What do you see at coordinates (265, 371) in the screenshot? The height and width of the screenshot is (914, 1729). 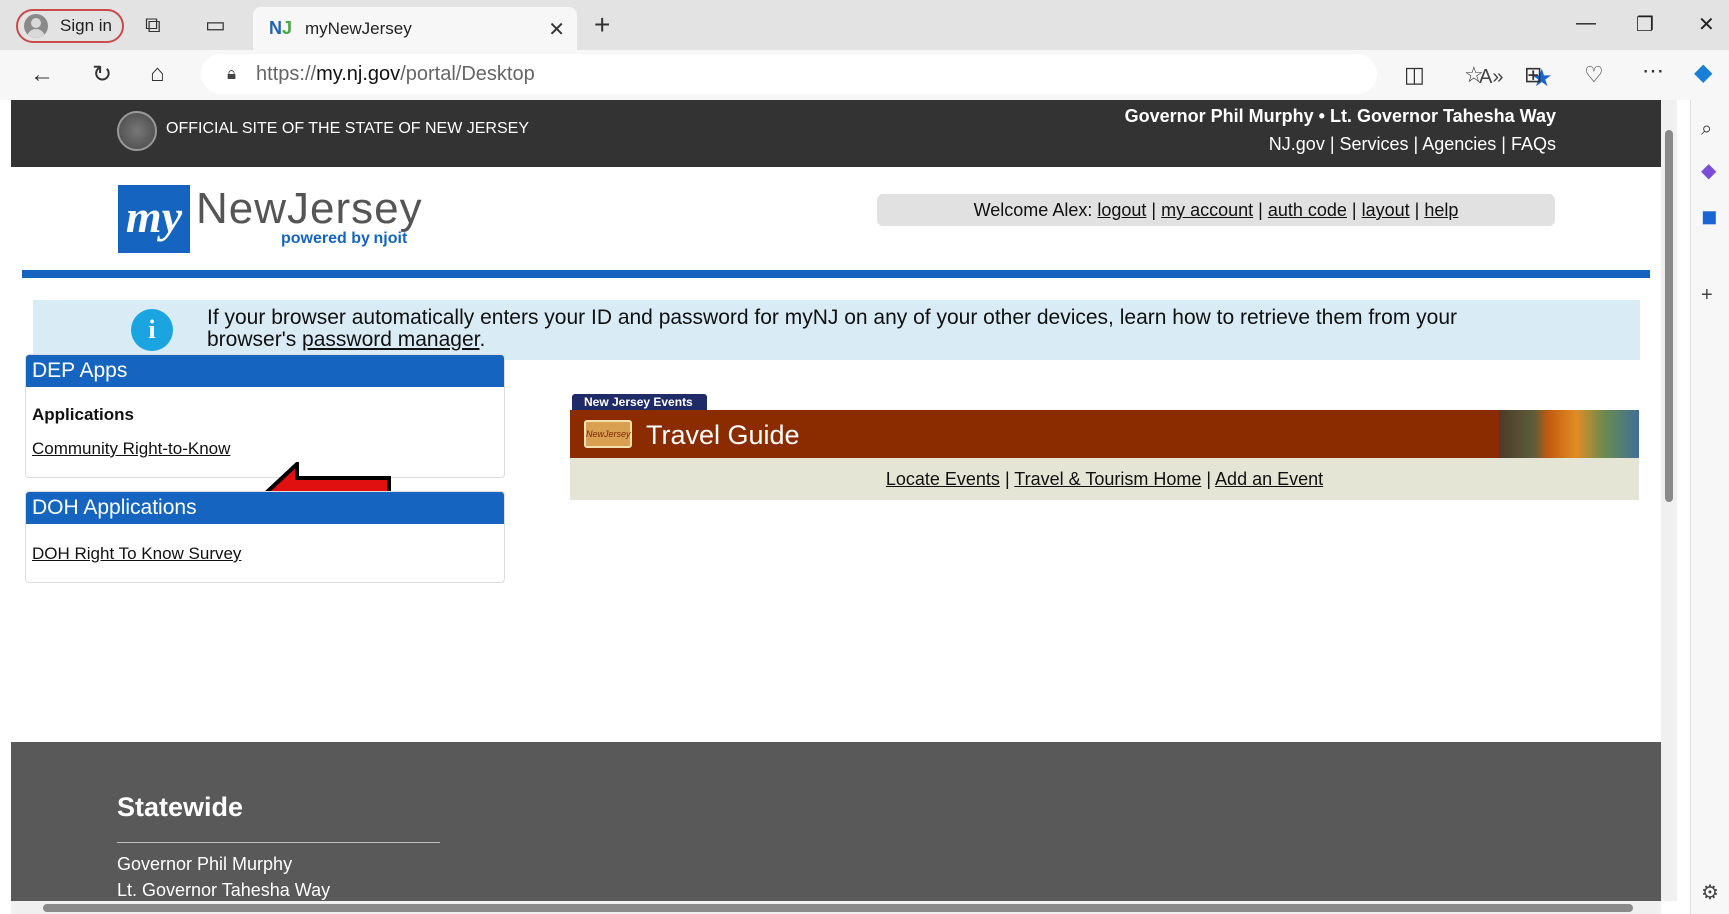 I see `dep-apps-title: DEP Apps` at bounding box center [265, 371].